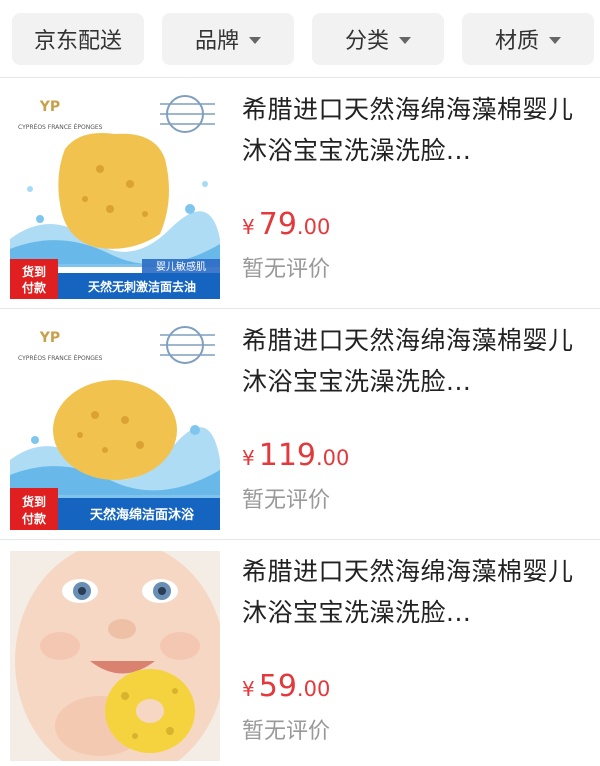 This screenshot has width=600, height=766. Describe the element at coordinates (181, 266) in the screenshot. I see `image-tag: 婴儿敏感肌` at that location.